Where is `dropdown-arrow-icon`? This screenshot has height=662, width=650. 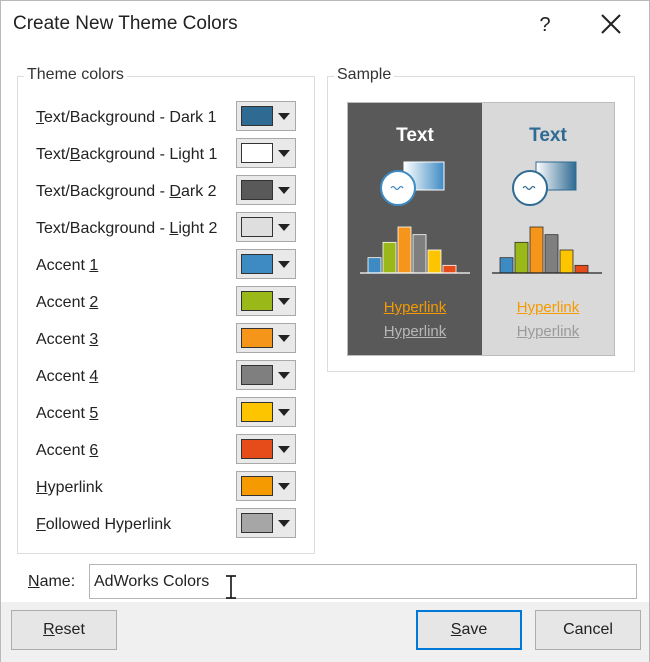 dropdown-arrow-icon is located at coordinates (284, 523).